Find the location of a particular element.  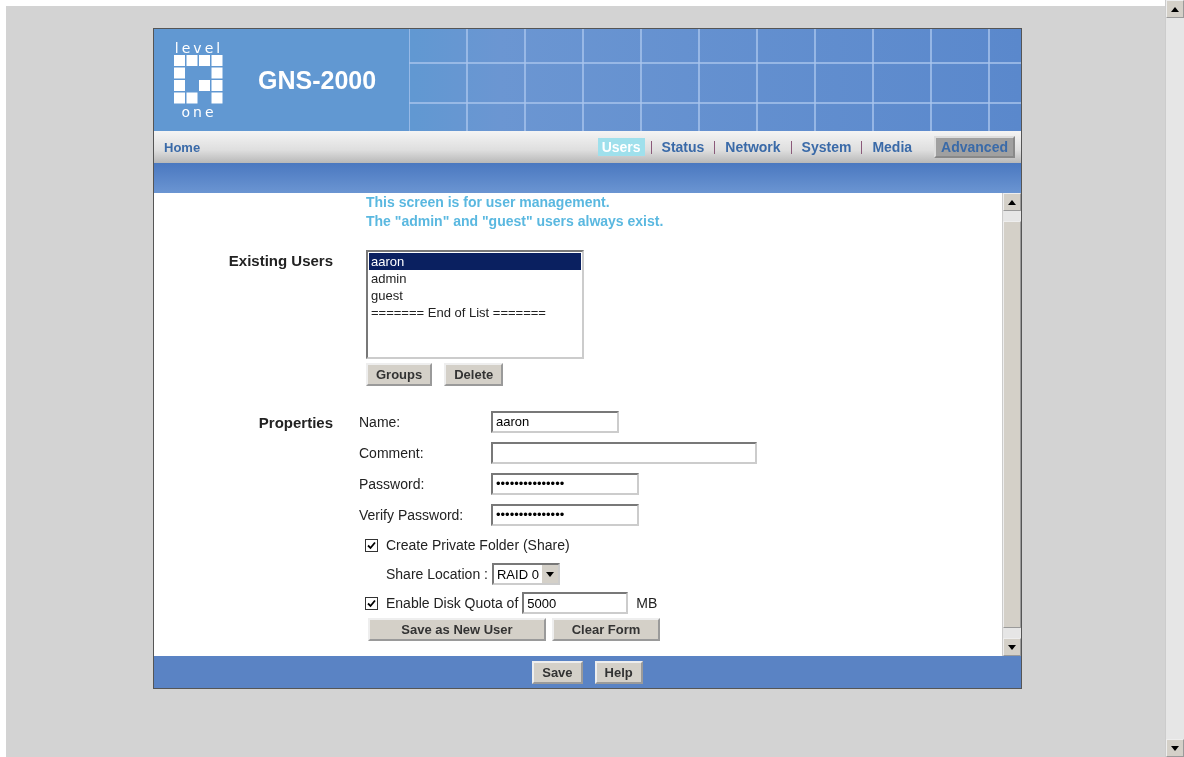

logo-text: level is located at coordinates (199, 48).